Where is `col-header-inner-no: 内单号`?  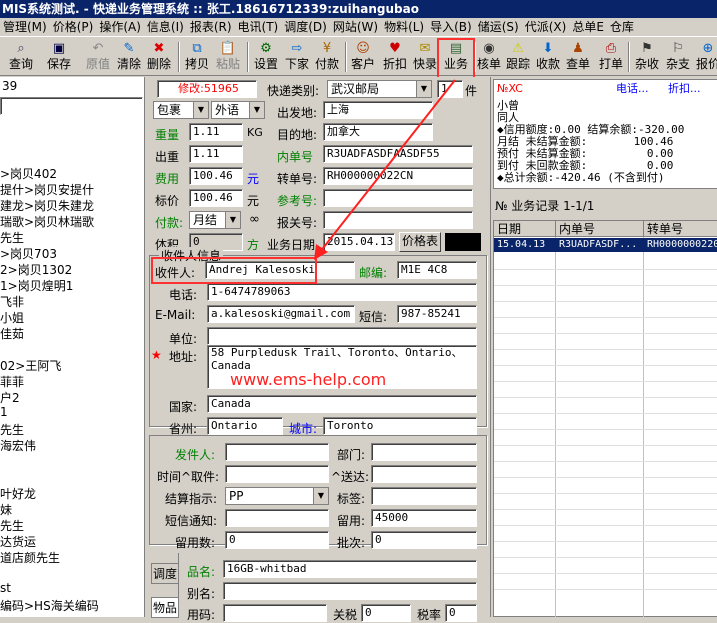
col-header-inner-no: 内单号 is located at coordinates (600, 229).